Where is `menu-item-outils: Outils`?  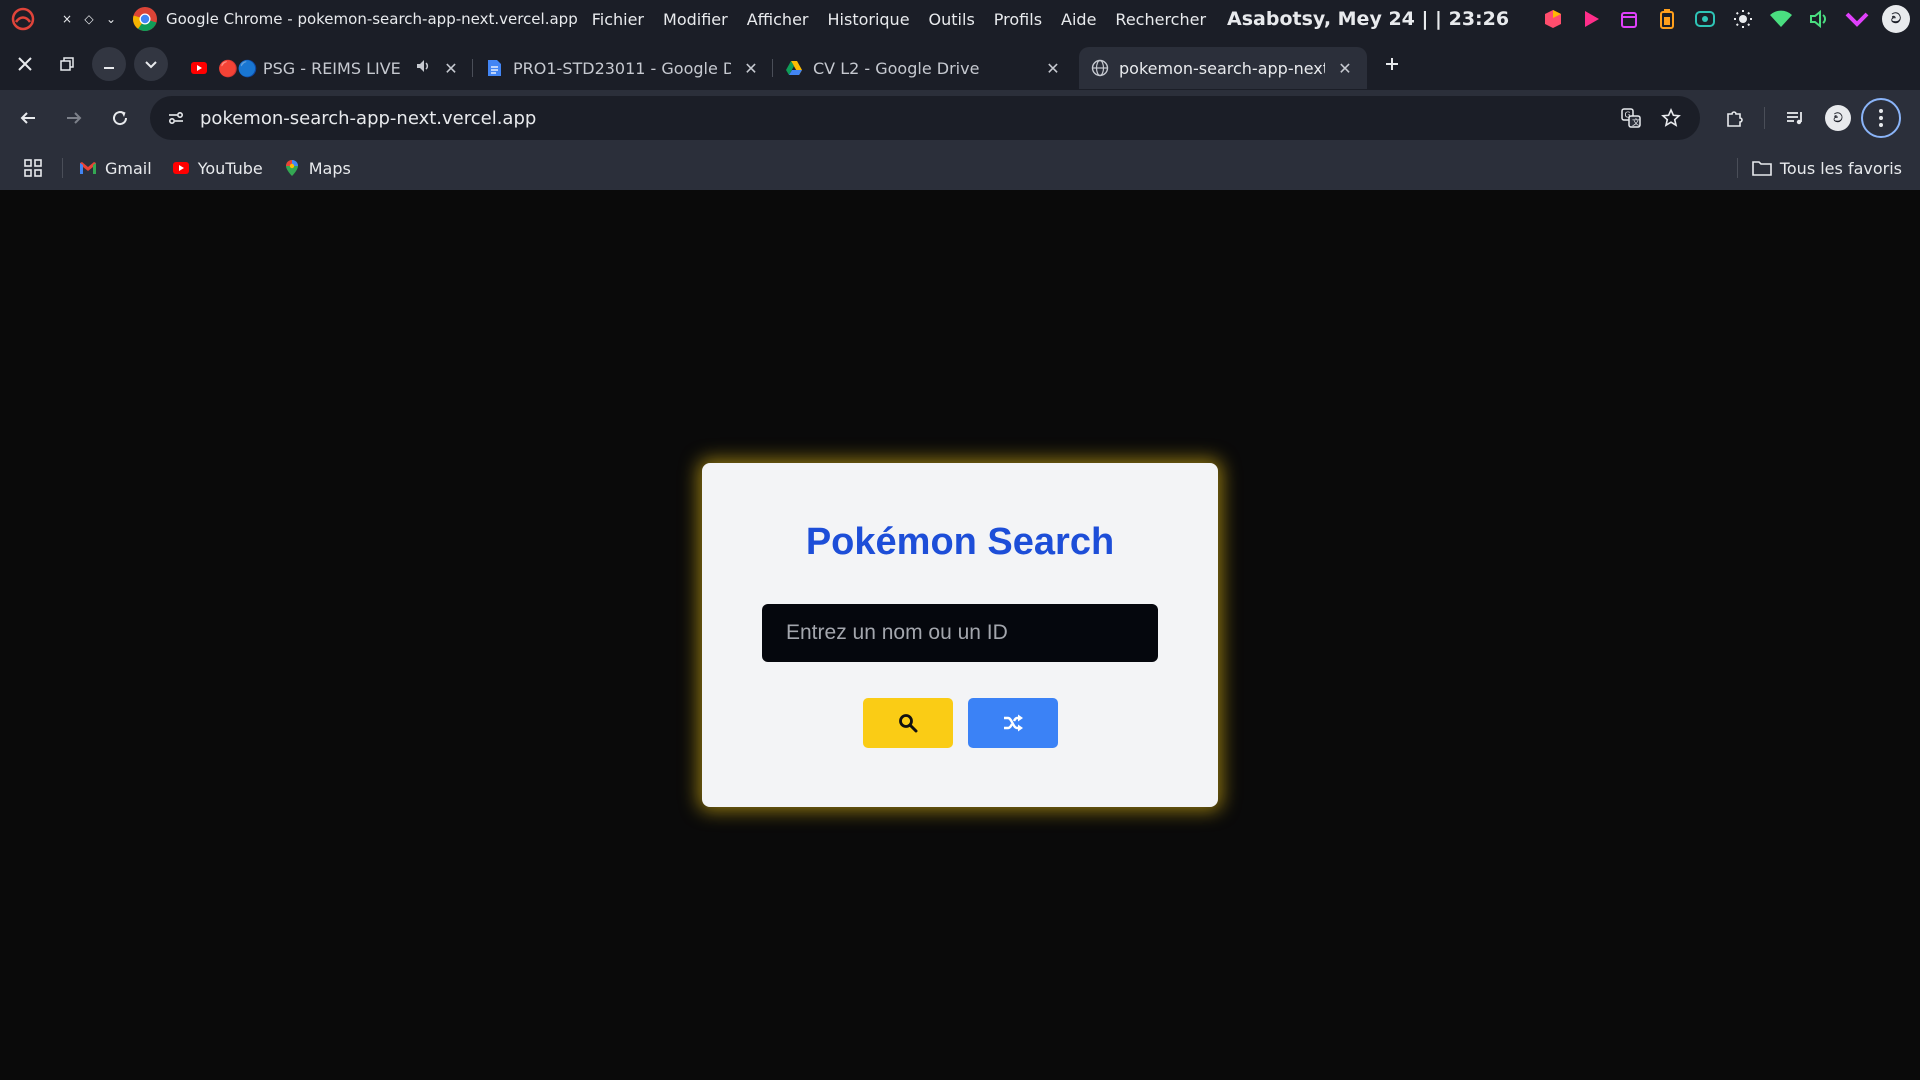 menu-item-outils: Outils is located at coordinates (952, 19).